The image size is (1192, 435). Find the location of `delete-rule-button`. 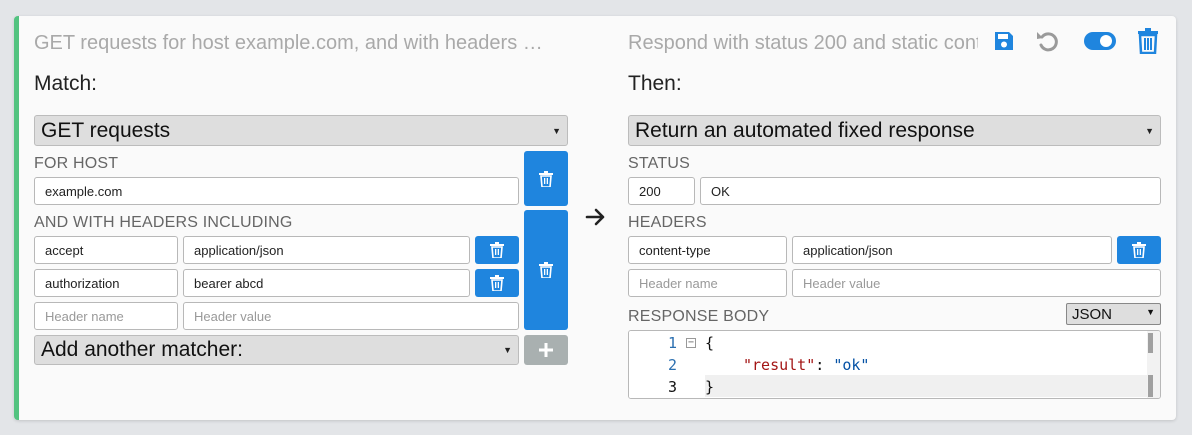

delete-rule-button is located at coordinates (1148, 41).